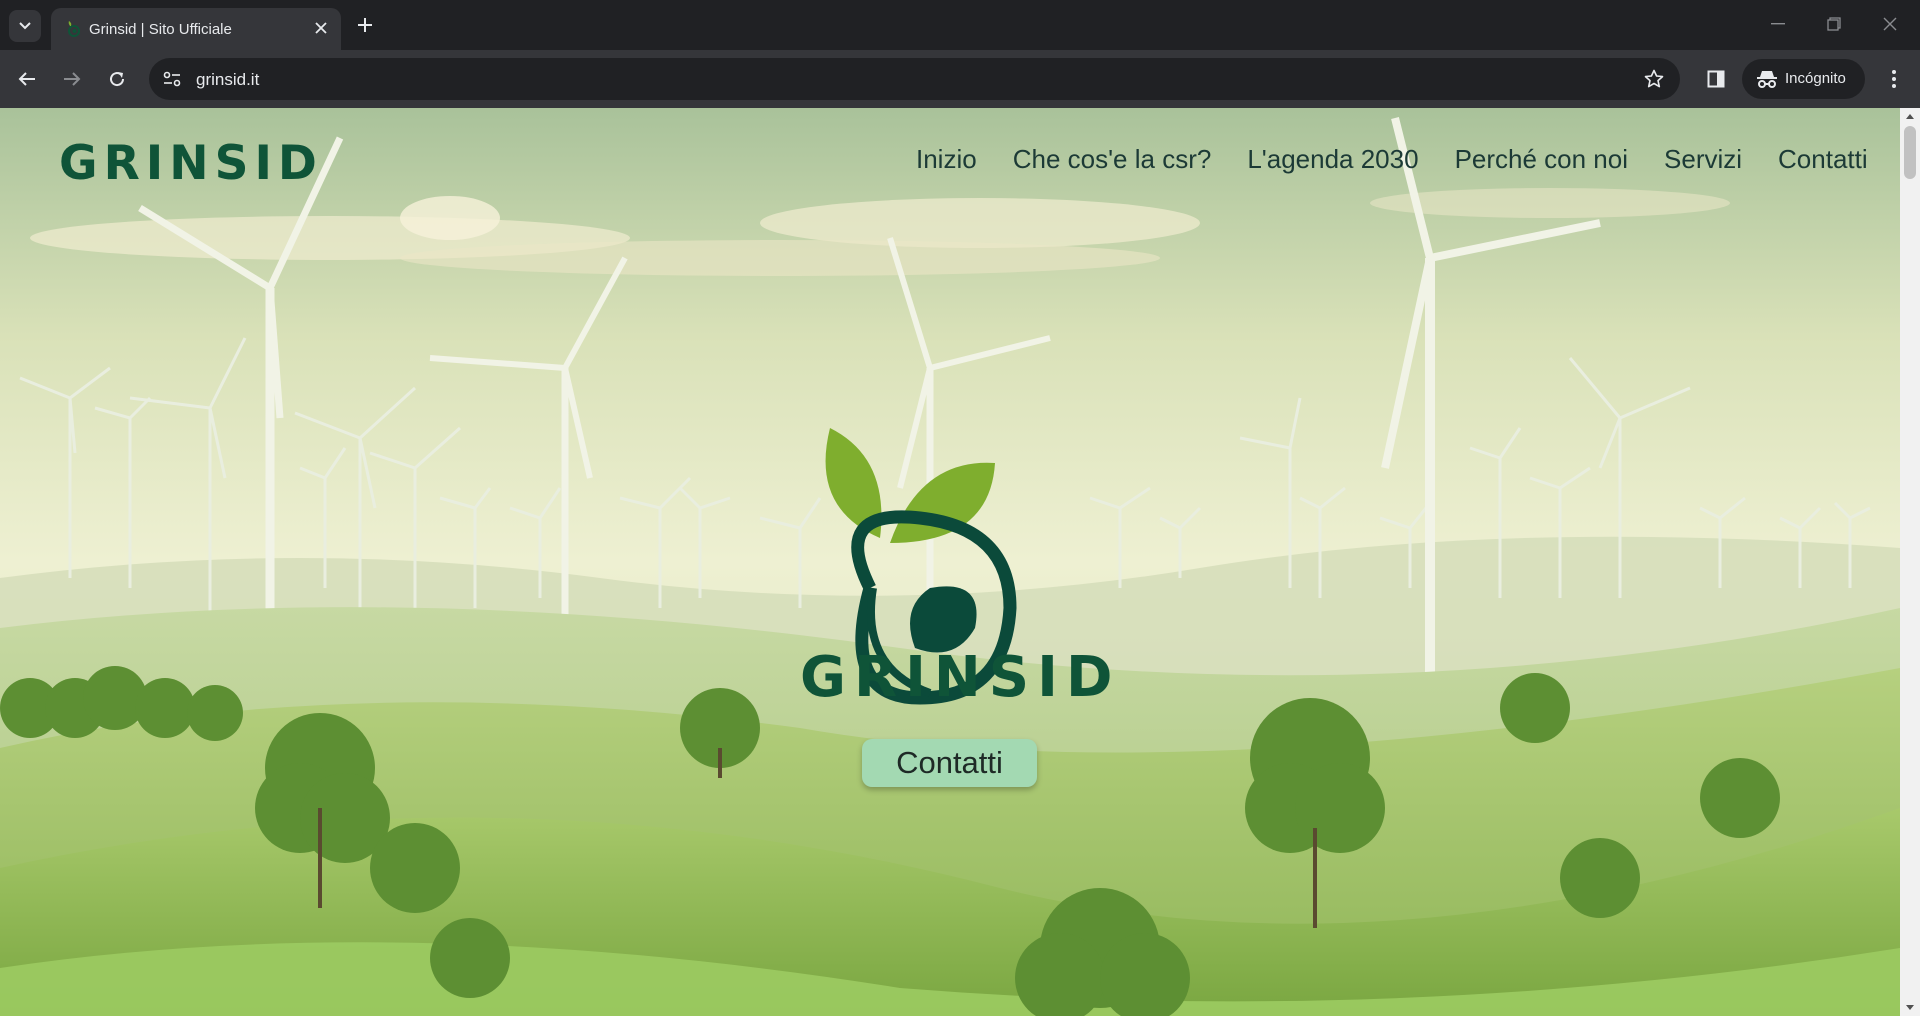 This screenshot has width=1920, height=1016. I want to click on new-tab-icon, so click(365, 25).